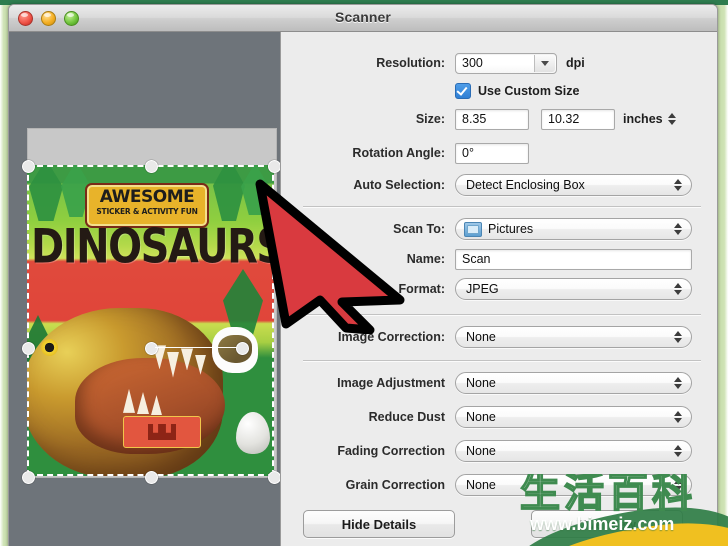 The width and height of the screenshot is (728, 546). I want to click on row-reduce-dust: Reduce Dust None, so click(499, 417).